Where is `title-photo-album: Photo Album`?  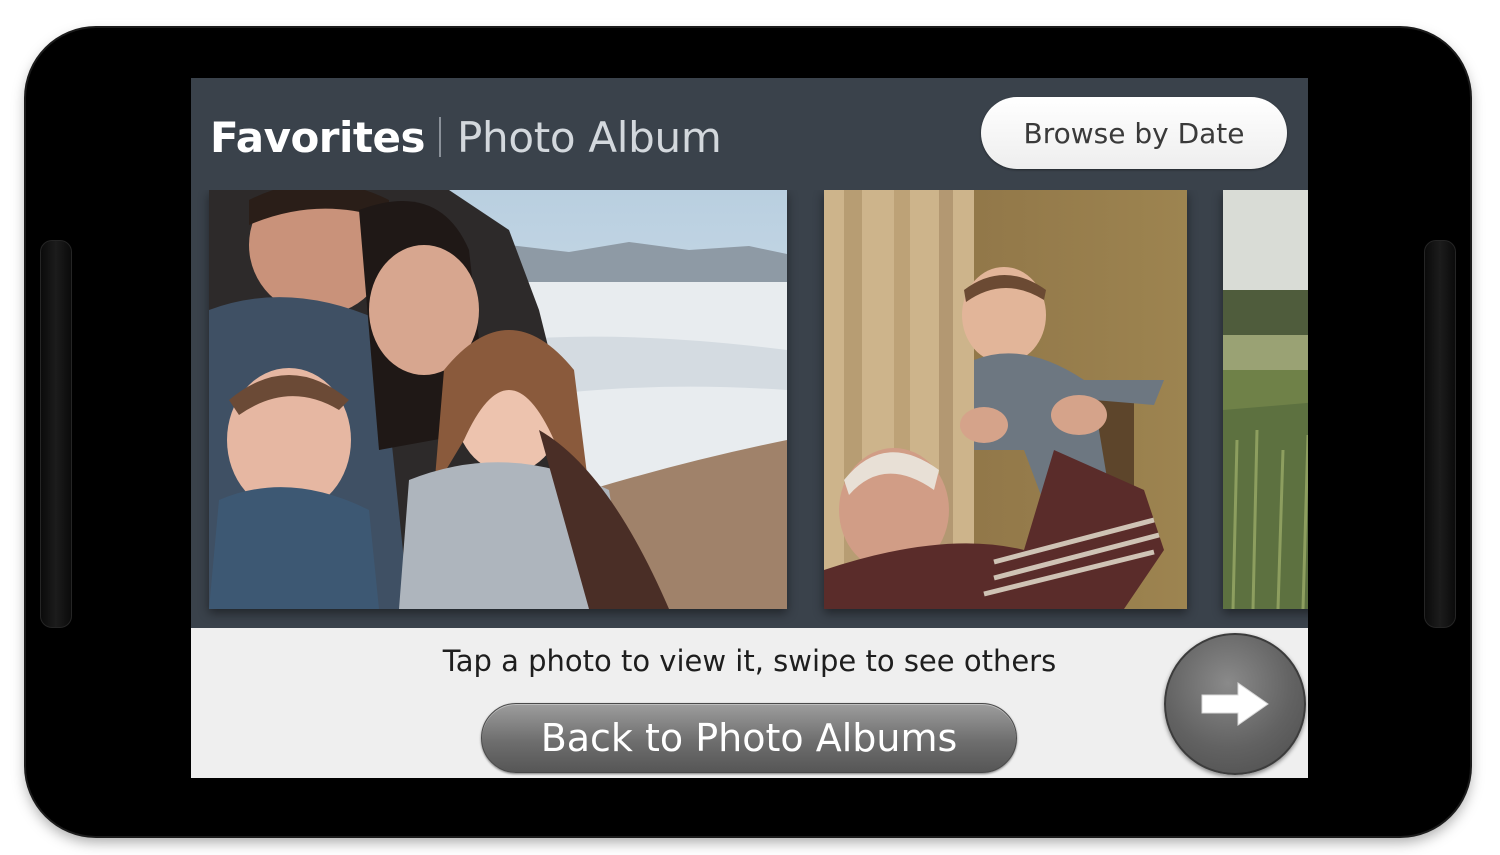 title-photo-album: Photo Album is located at coordinates (589, 137).